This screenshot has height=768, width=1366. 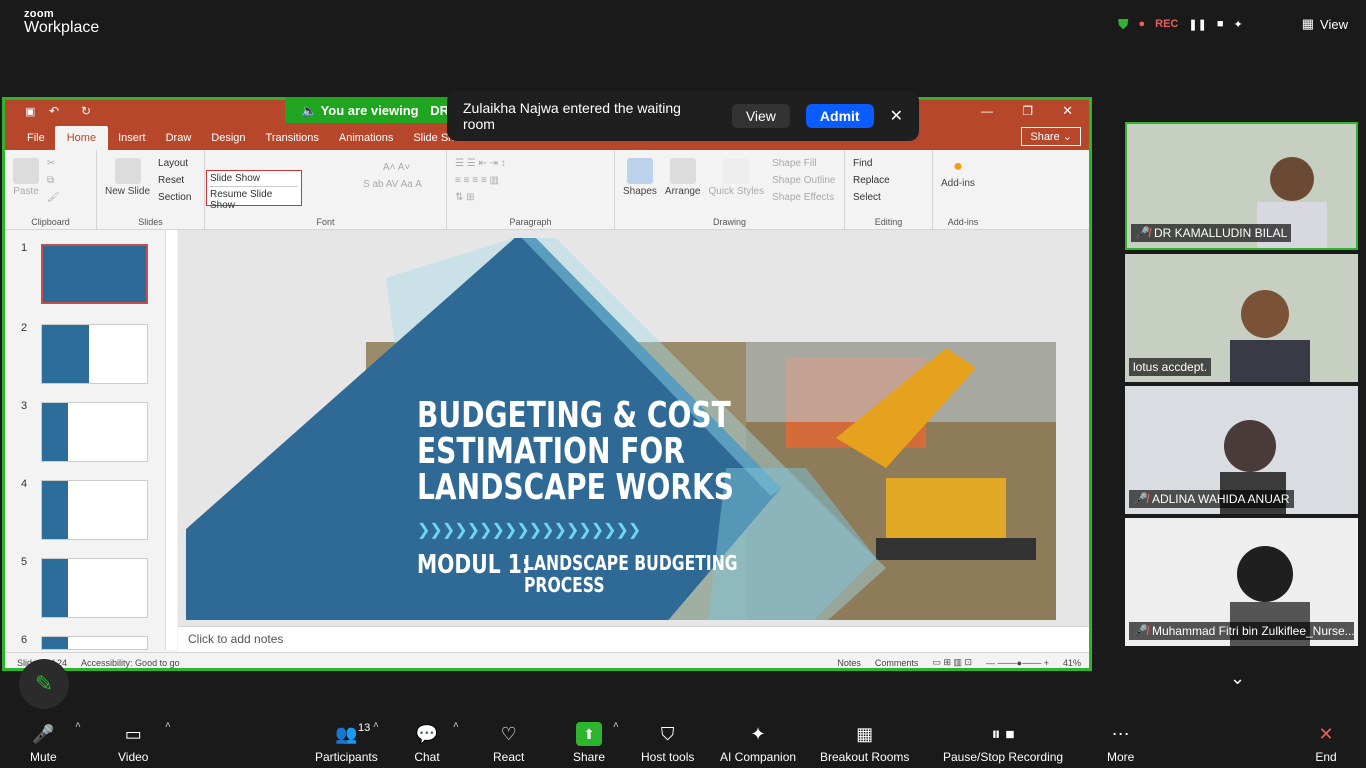 I want to click on undo-icon: ↶, so click(x=54, y=111).